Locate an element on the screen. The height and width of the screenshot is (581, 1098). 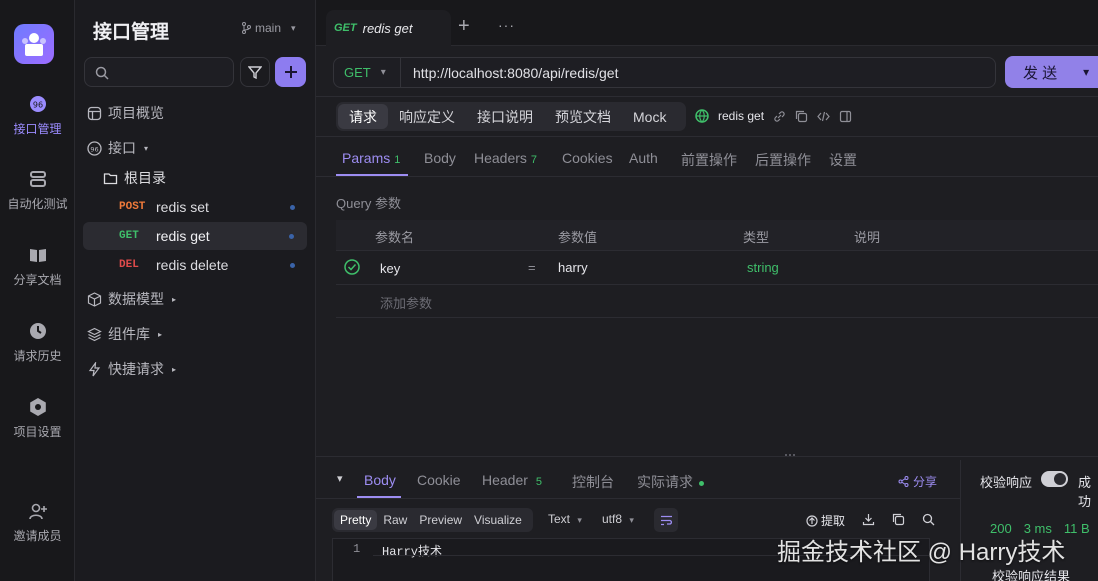
api-name: redis get is located at coordinates (741, 116).